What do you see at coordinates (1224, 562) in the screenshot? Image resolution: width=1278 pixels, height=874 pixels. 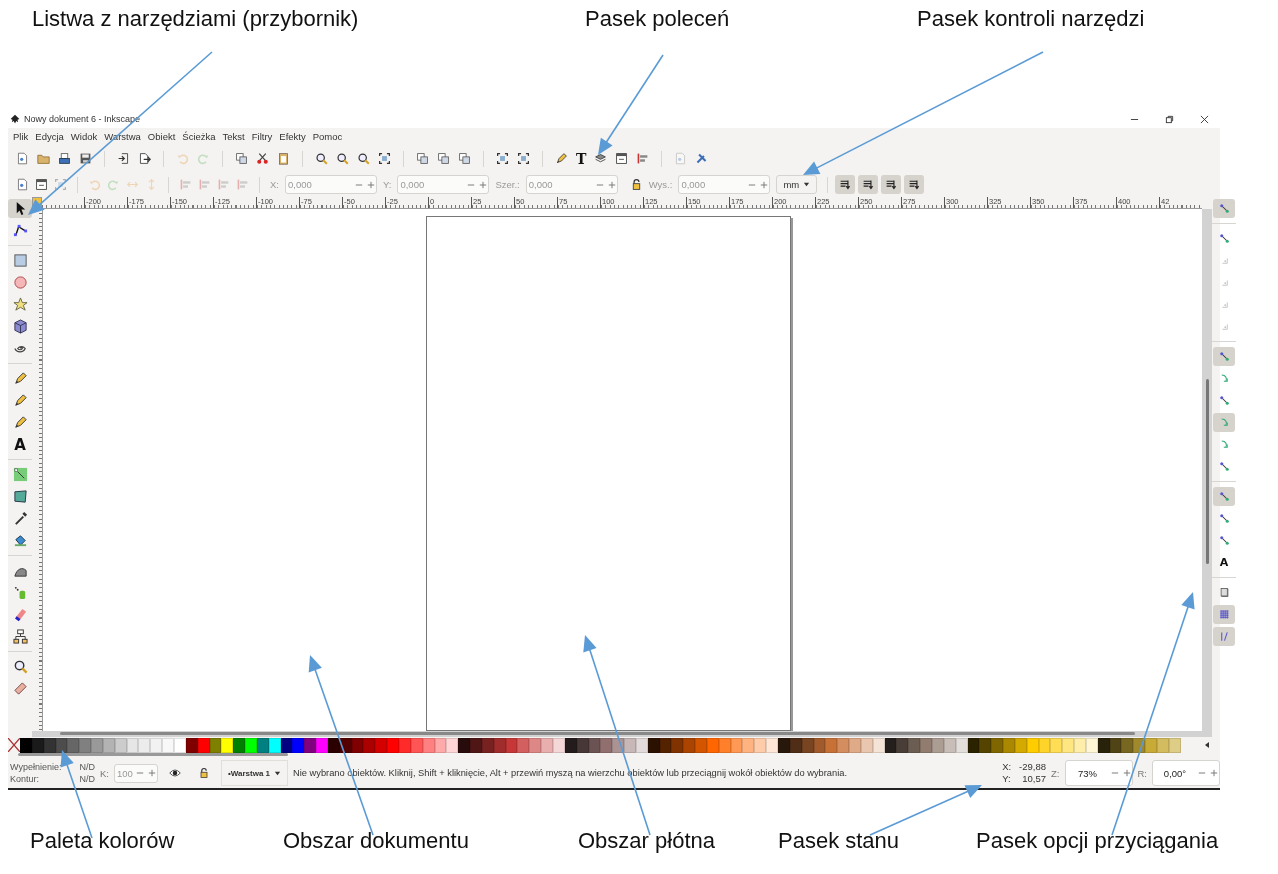 I see `snap-text-button: A` at bounding box center [1224, 562].